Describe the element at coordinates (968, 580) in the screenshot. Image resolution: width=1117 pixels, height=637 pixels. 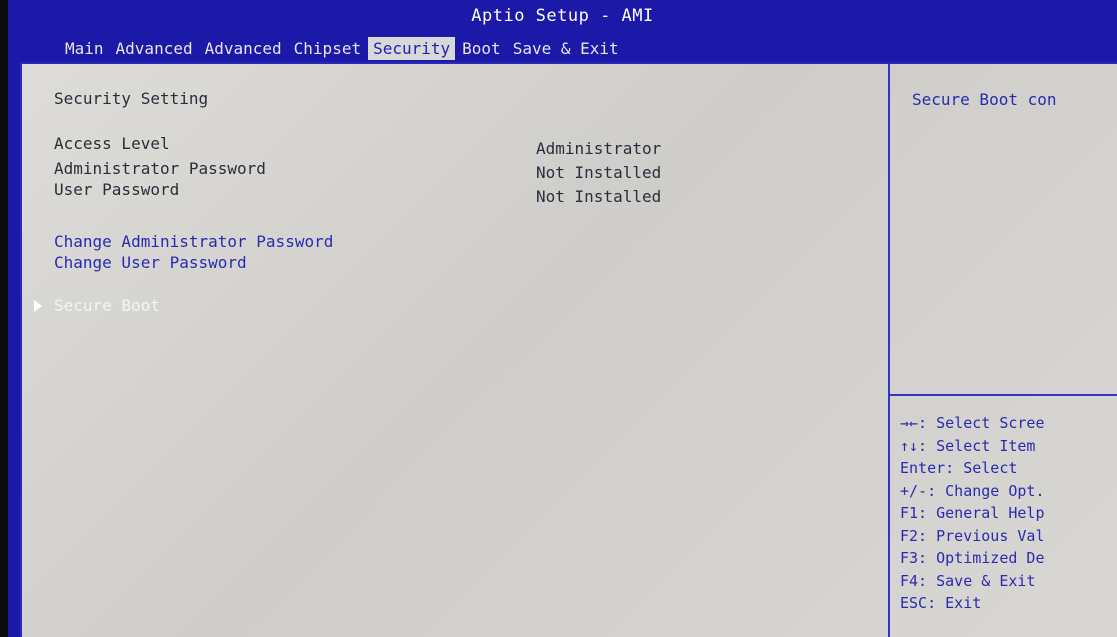
I see `key-save-exit: F4: Save & Exit` at that location.